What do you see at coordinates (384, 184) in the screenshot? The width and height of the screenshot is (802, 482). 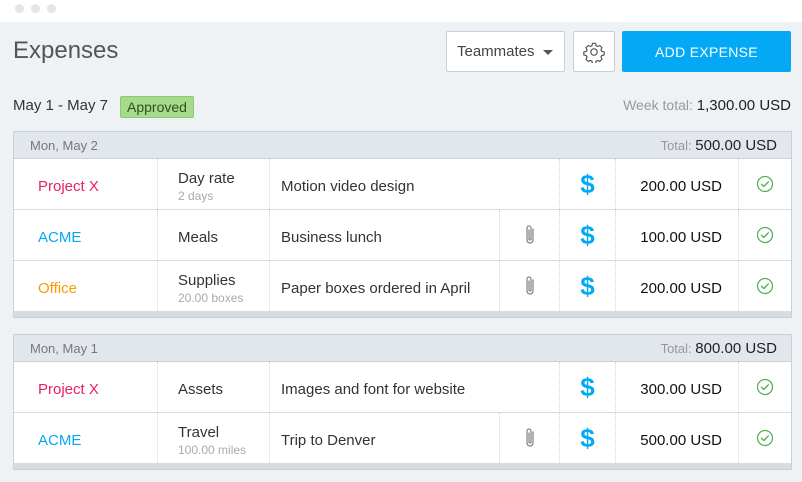 I see `expense-description: Motion video design` at bounding box center [384, 184].